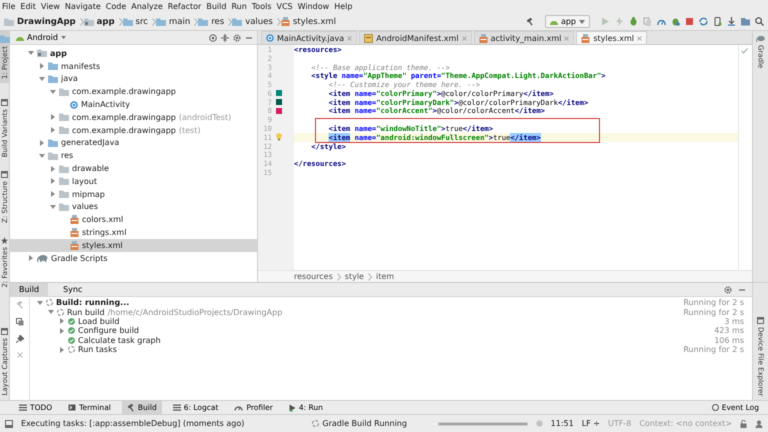 This screenshot has width=768, height=432. I want to click on menu-item: View, so click(50, 6).